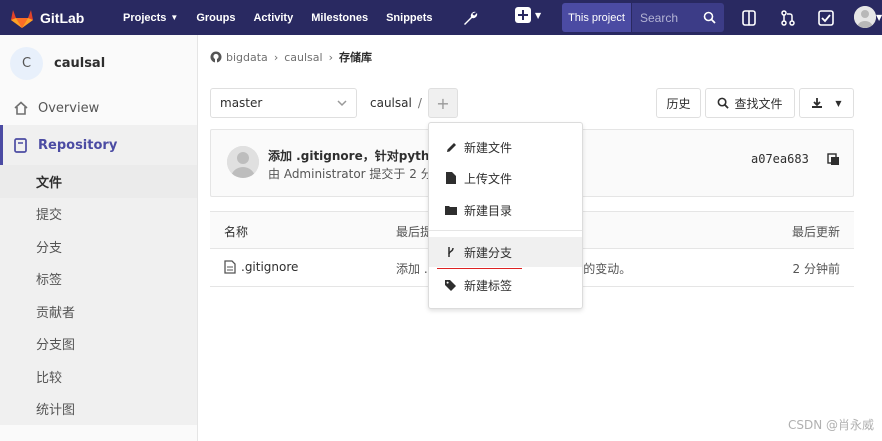 The width and height of the screenshot is (882, 441). What do you see at coordinates (488, 285) in the screenshot?
I see `dropdown-item-label: 新建标签` at bounding box center [488, 285].